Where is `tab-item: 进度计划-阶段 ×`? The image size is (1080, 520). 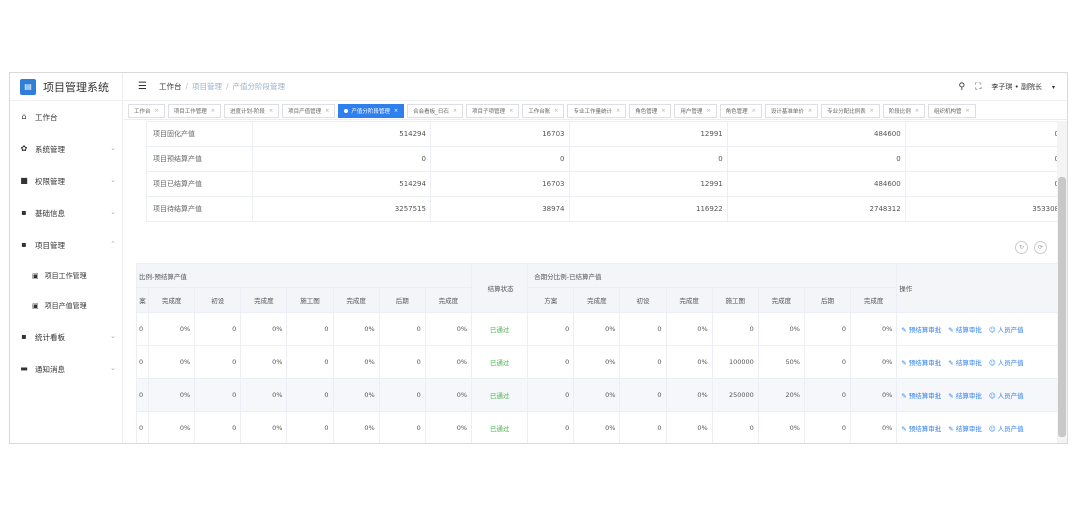 tab-item: 进度计划-阶段 × is located at coordinates (251, 110).